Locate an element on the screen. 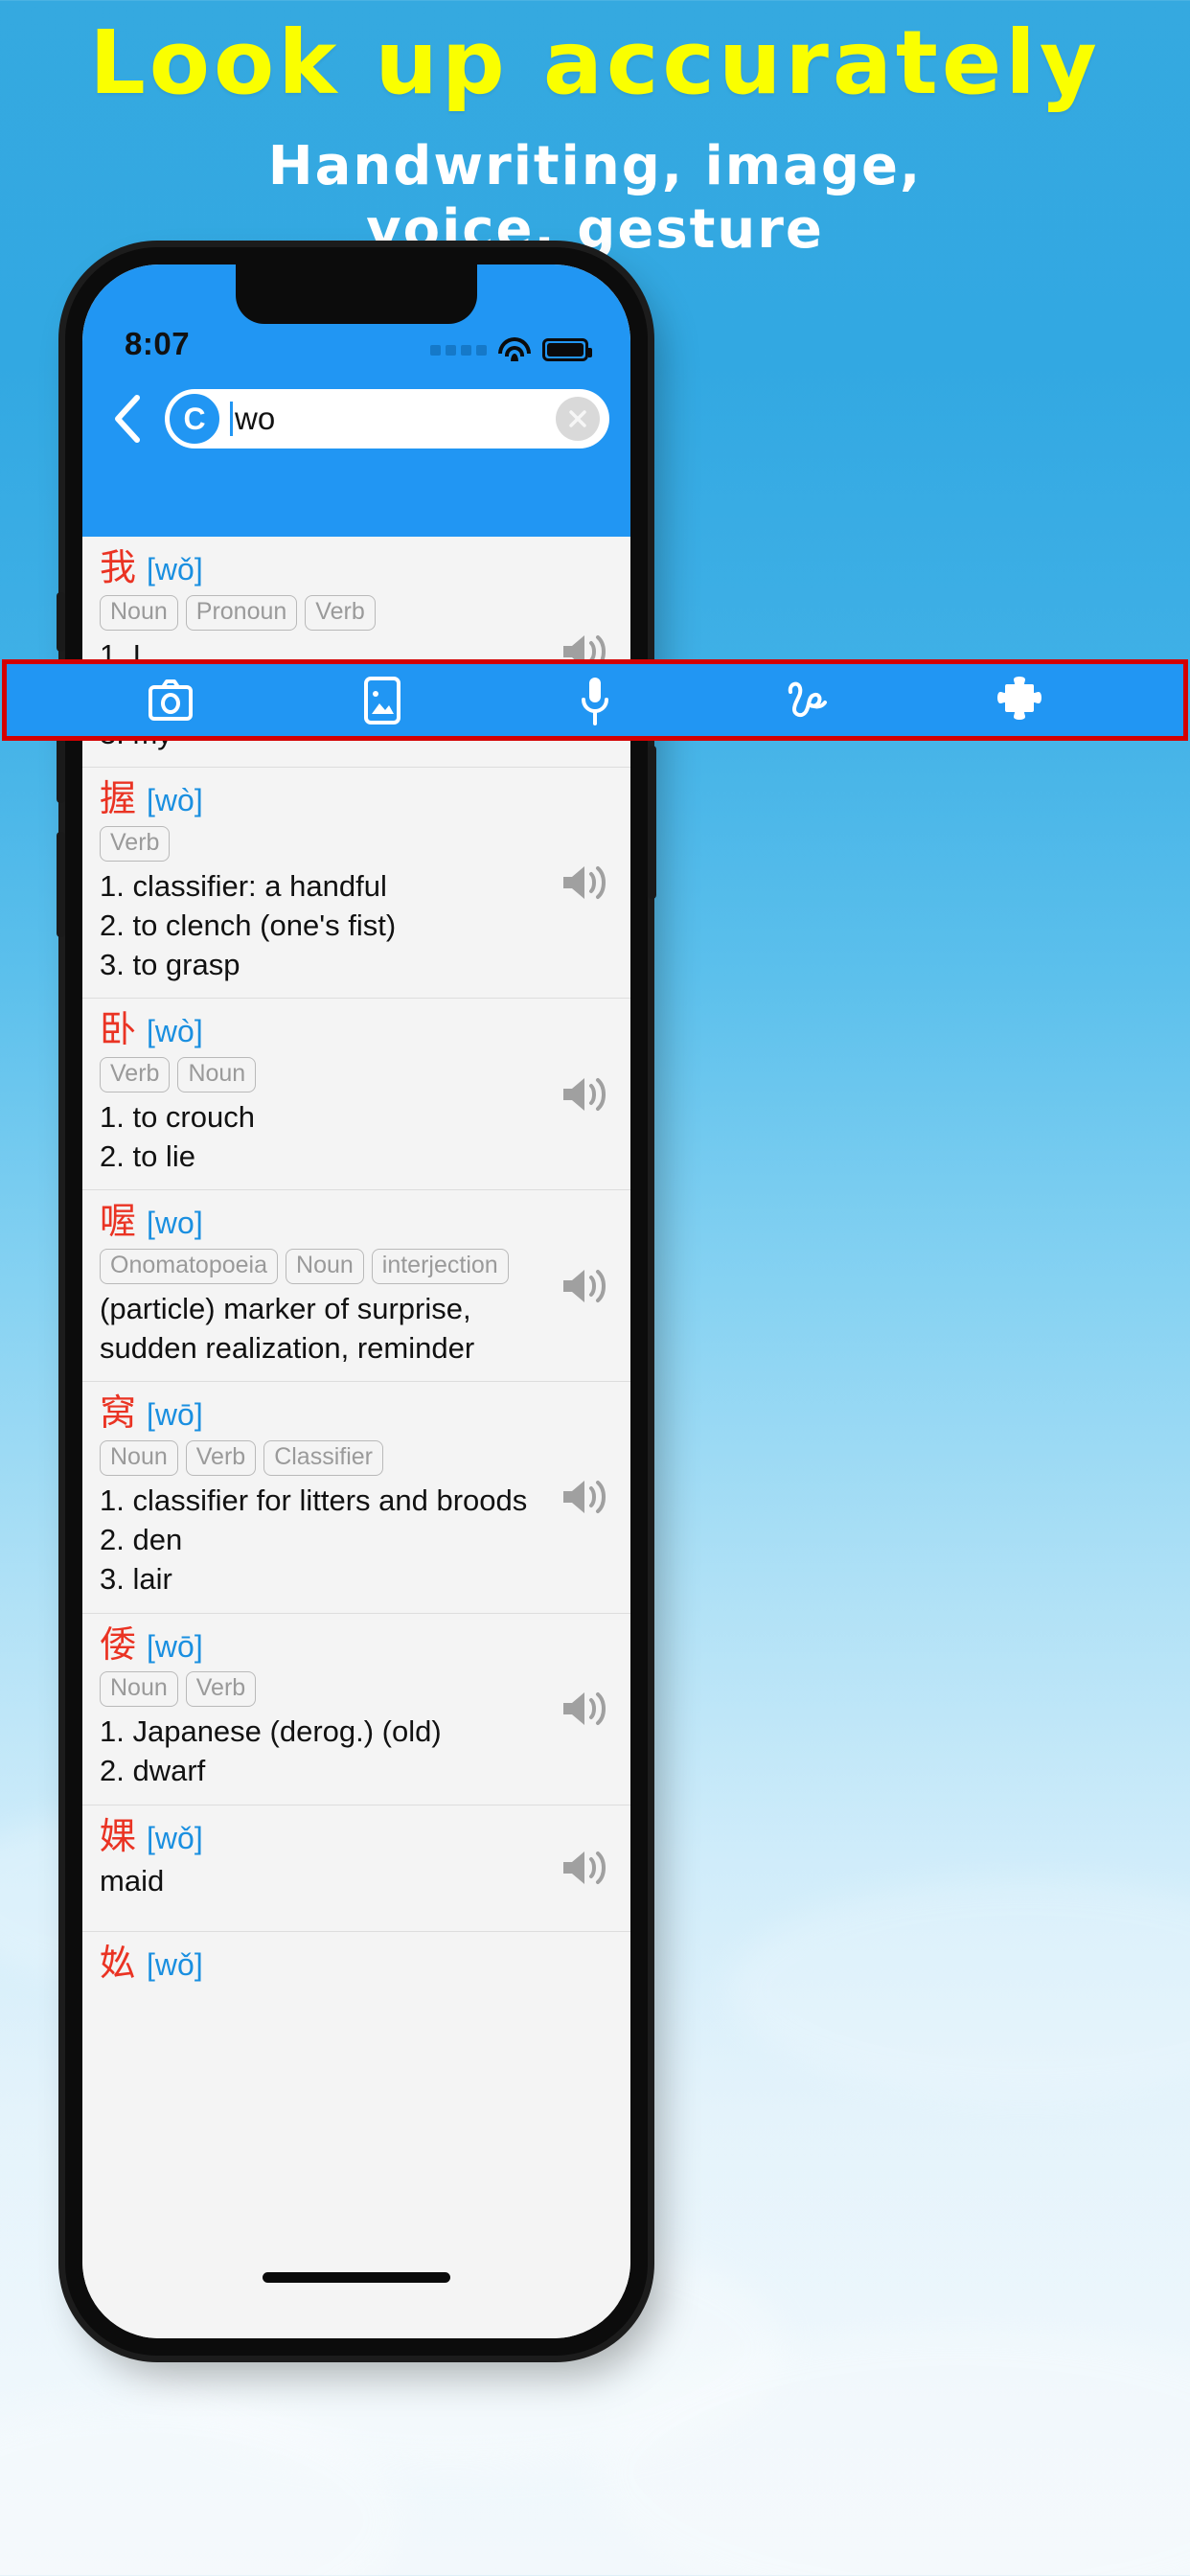  phone-volume-down is located at coordinates (61, 884).